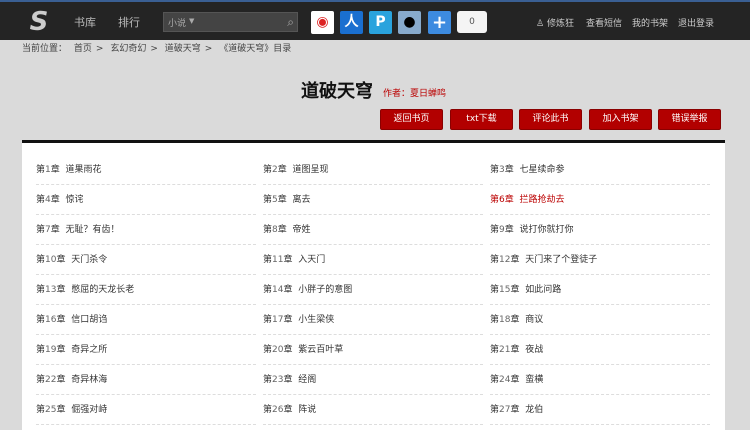  I want to click on breadcrumb-label: 当前位置：, so click(45, 49).